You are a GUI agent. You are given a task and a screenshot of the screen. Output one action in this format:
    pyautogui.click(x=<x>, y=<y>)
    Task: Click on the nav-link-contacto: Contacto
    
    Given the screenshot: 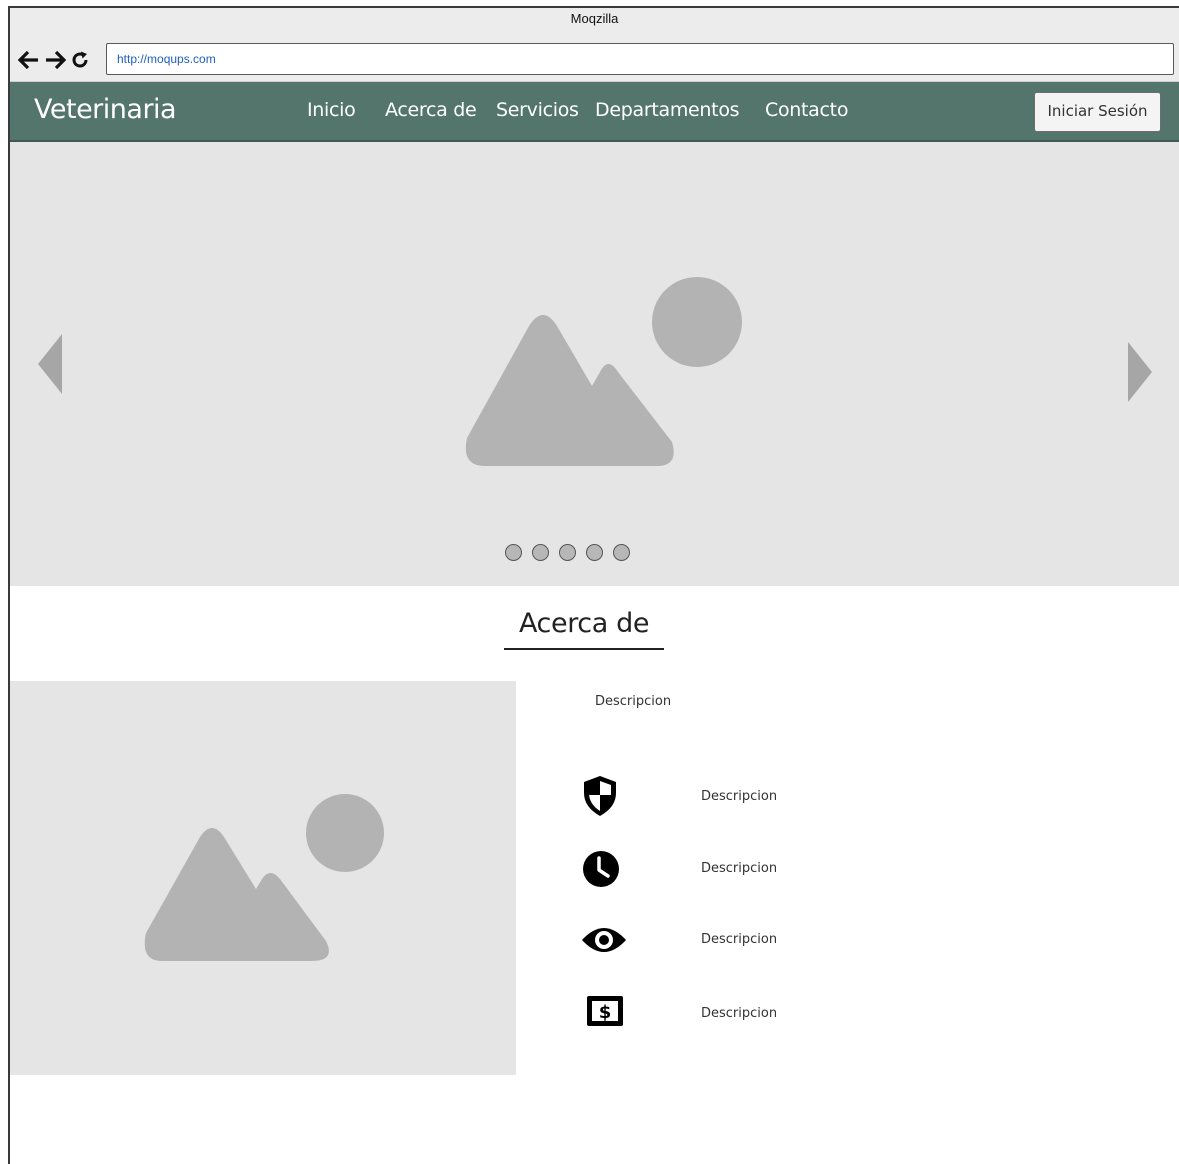 What is the action you would take?
    pyautogui.click(x=806, y=110)
    